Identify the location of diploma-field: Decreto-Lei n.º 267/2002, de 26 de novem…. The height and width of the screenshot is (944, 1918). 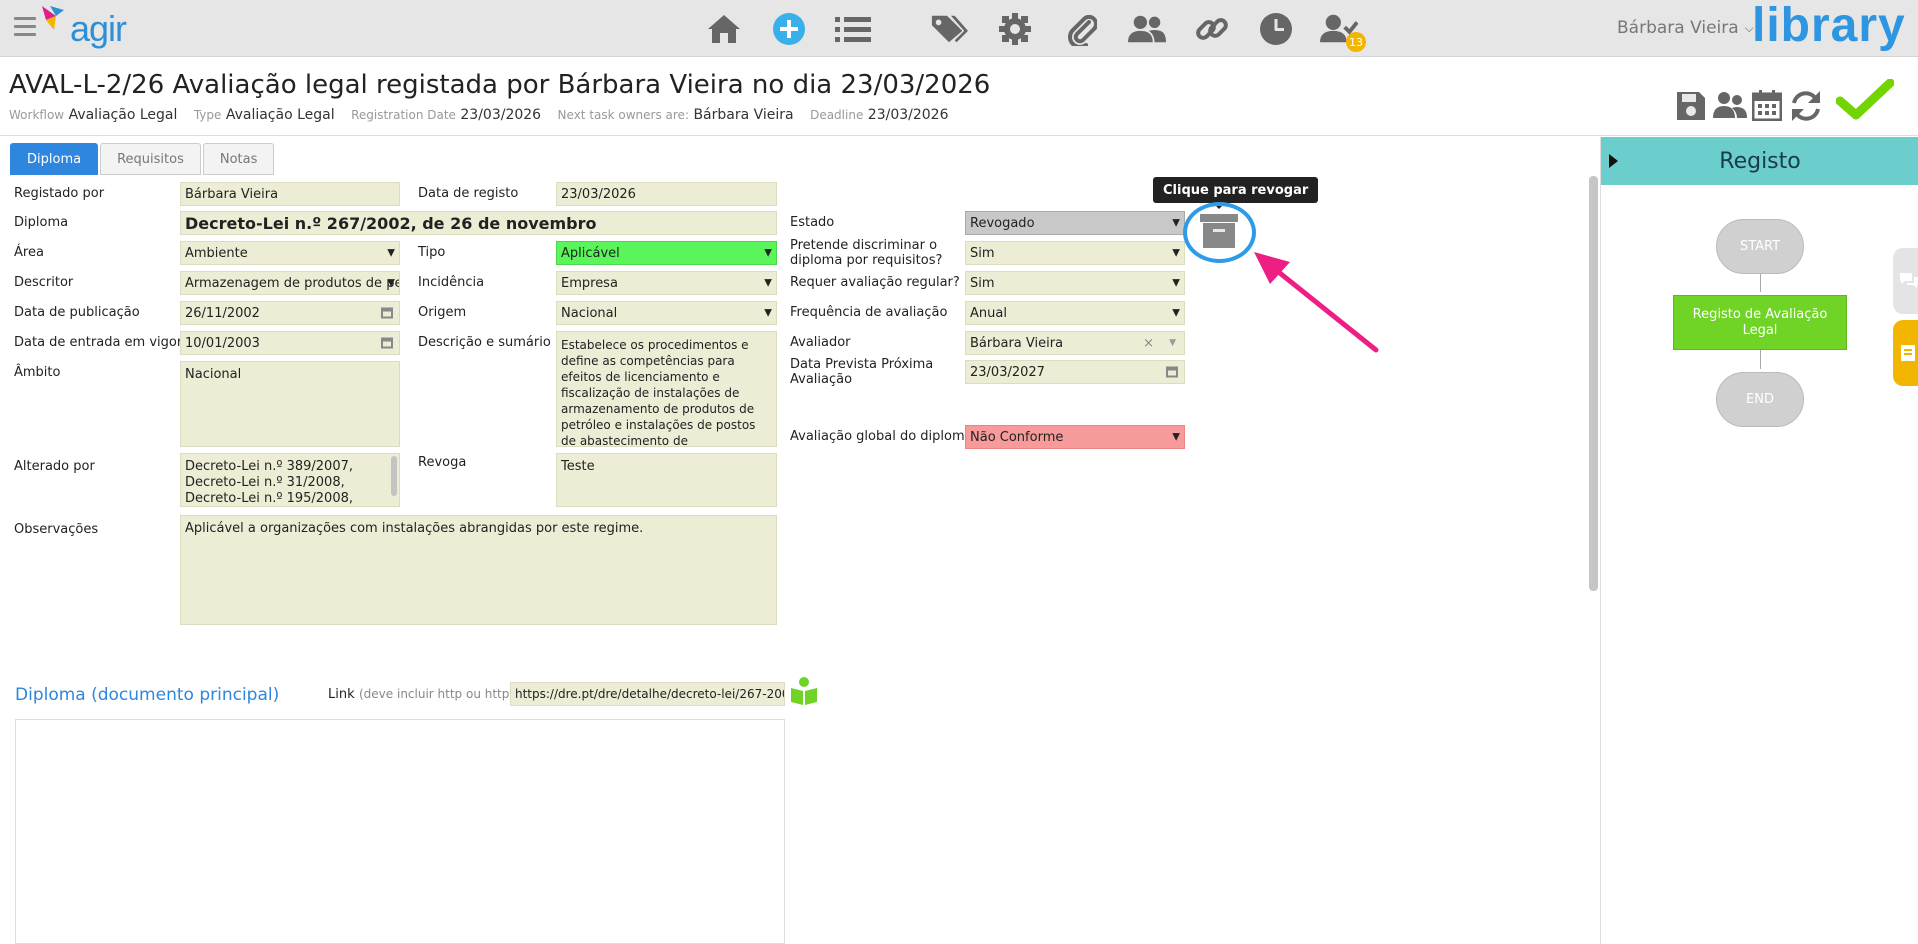
(478, 223).